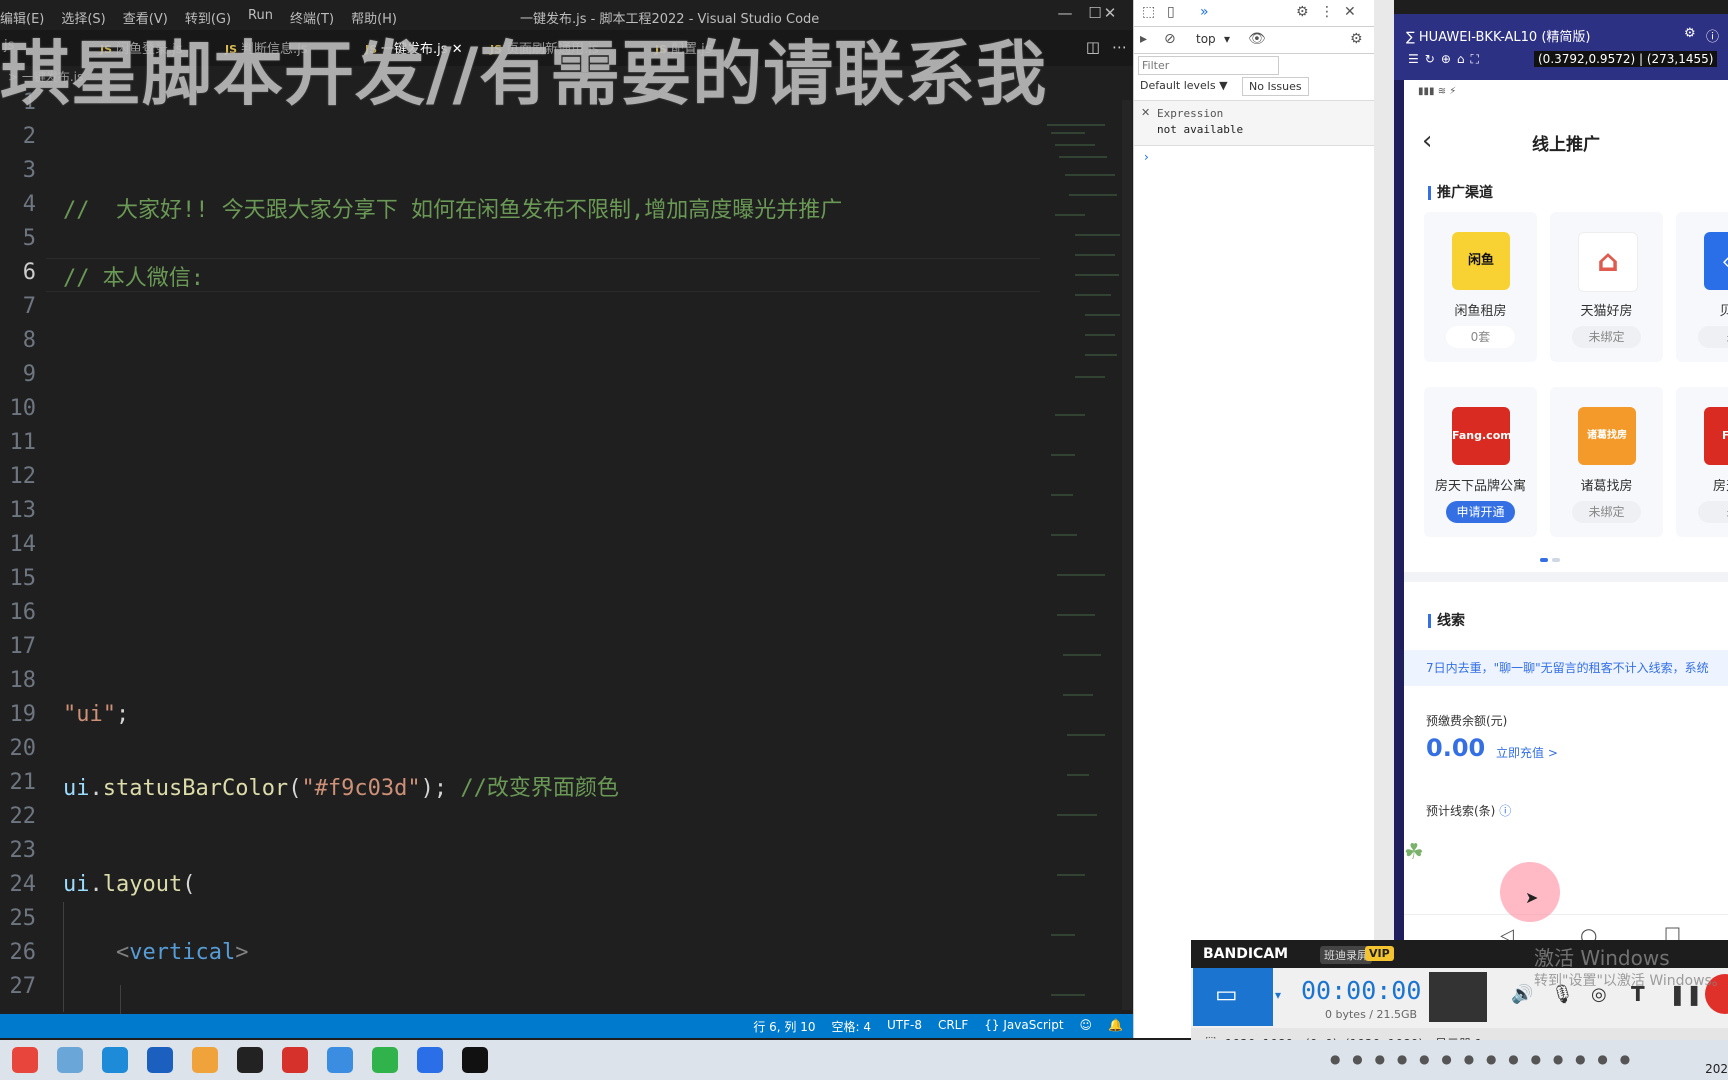 Image resolution: width=1728 pixels, height=1080 pixels. I want to click on code-token: (, so click(295, 788).